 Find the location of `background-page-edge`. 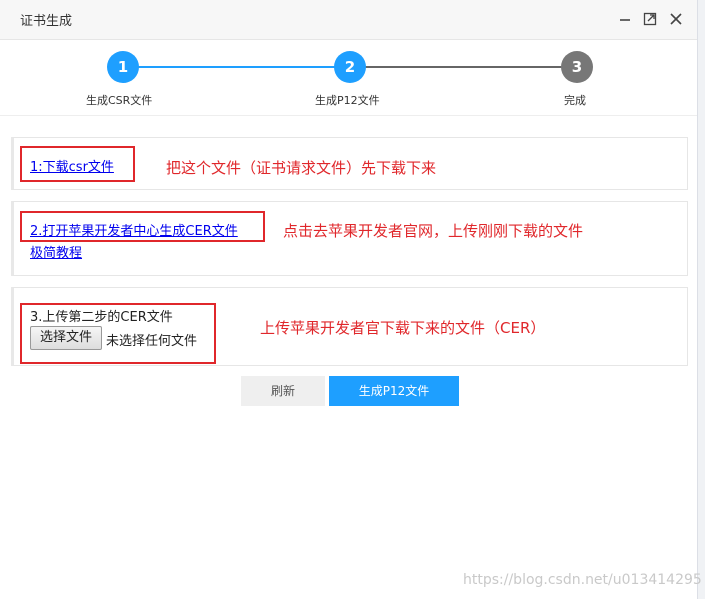

background-page-edge is located at coordinates (701, 299).